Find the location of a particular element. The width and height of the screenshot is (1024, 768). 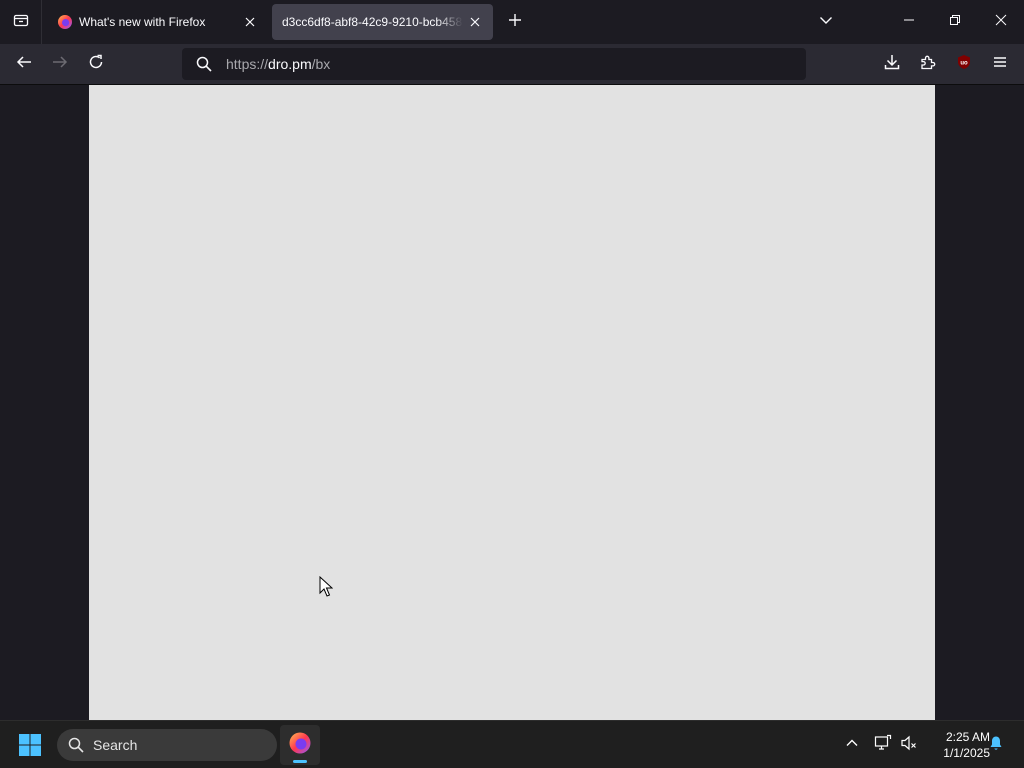

restore-icon is located at coordinates (955, 22).